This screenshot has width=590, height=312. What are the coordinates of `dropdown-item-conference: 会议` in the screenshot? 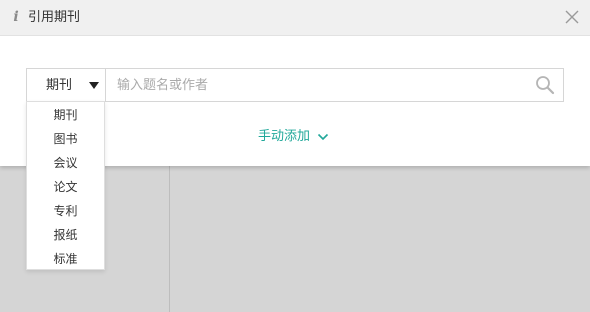 It's located at (65, 163).